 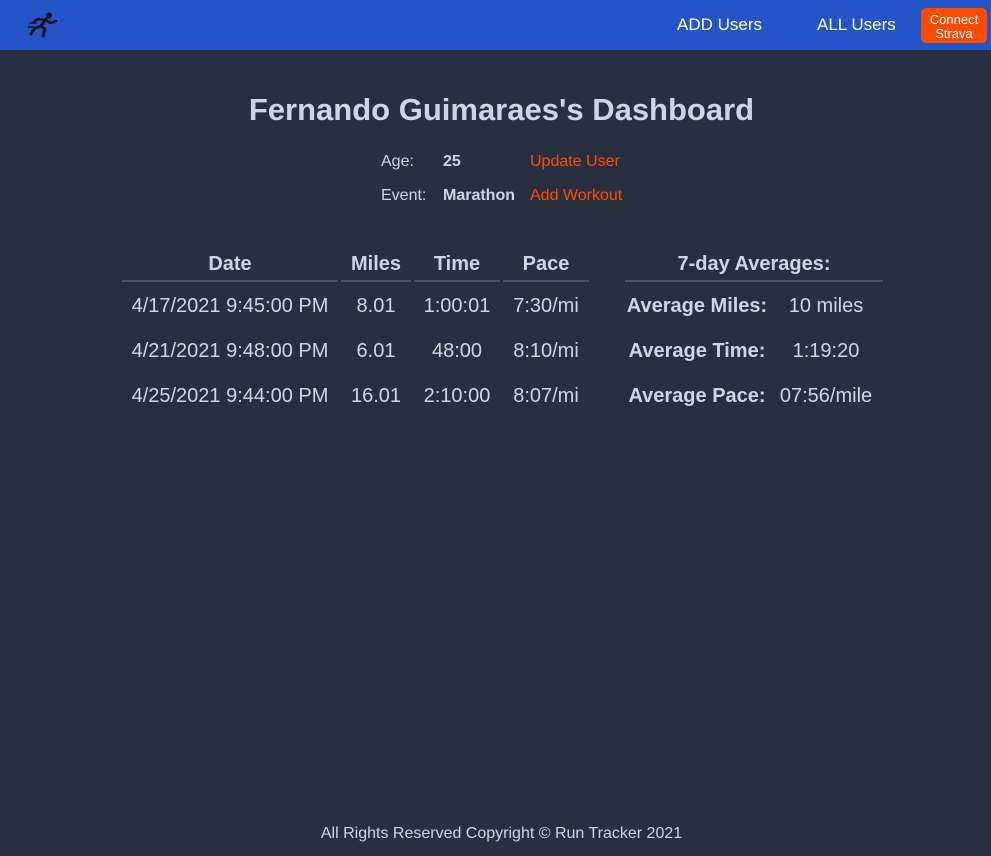 What do you see at coordinates (457, 351) in the screenshot?
I see `workout-row-2-time: 48:00` at bounding box center [457, 351].